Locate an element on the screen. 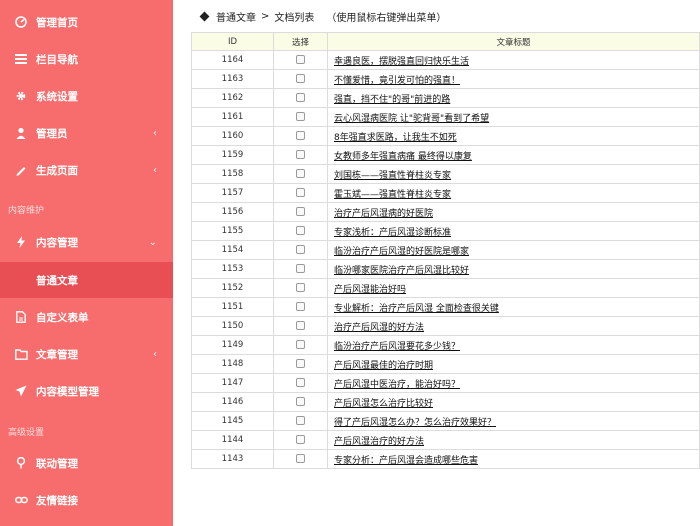  table-row: 1162 强直，挡不住"的哥"前进的路 is located at coordinates (445, 98).